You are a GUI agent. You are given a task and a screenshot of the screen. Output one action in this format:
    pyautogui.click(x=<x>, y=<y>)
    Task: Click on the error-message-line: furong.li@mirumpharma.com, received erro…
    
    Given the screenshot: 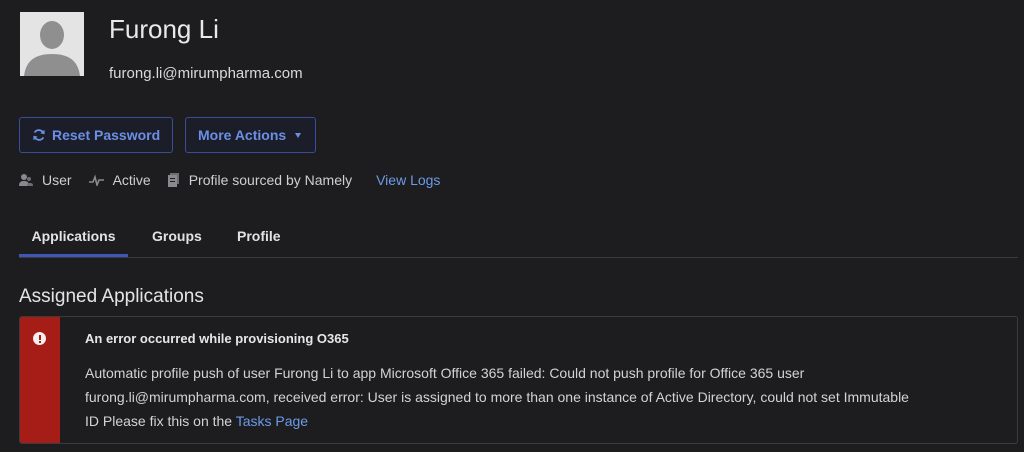 What is the action you would take?
    pyautogui.click(x=497, y=397)
    